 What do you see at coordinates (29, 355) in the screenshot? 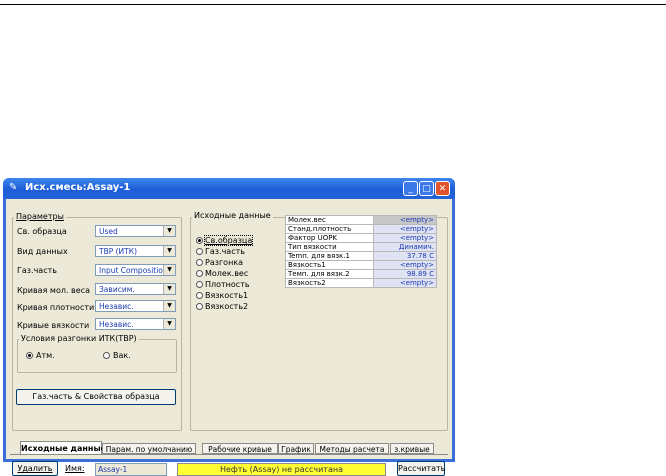
I see `atm-radio` at bounding box center [29, 355].